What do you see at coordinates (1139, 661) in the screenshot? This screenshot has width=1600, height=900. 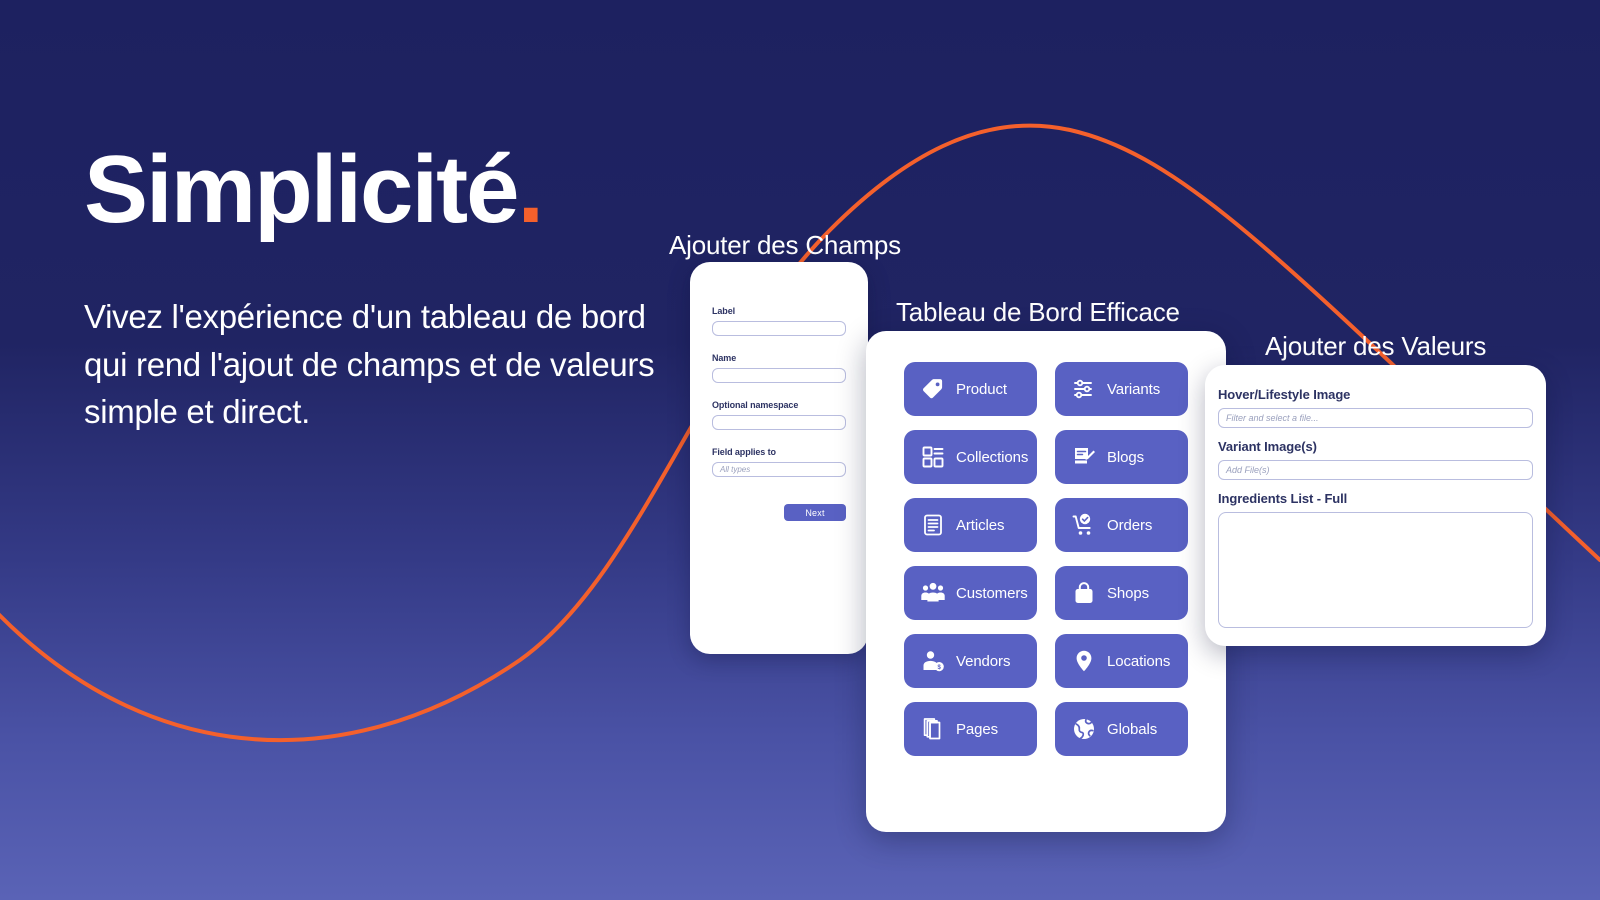 I see `tile-locations-label: Locations` at bounding box center [1139, 661].